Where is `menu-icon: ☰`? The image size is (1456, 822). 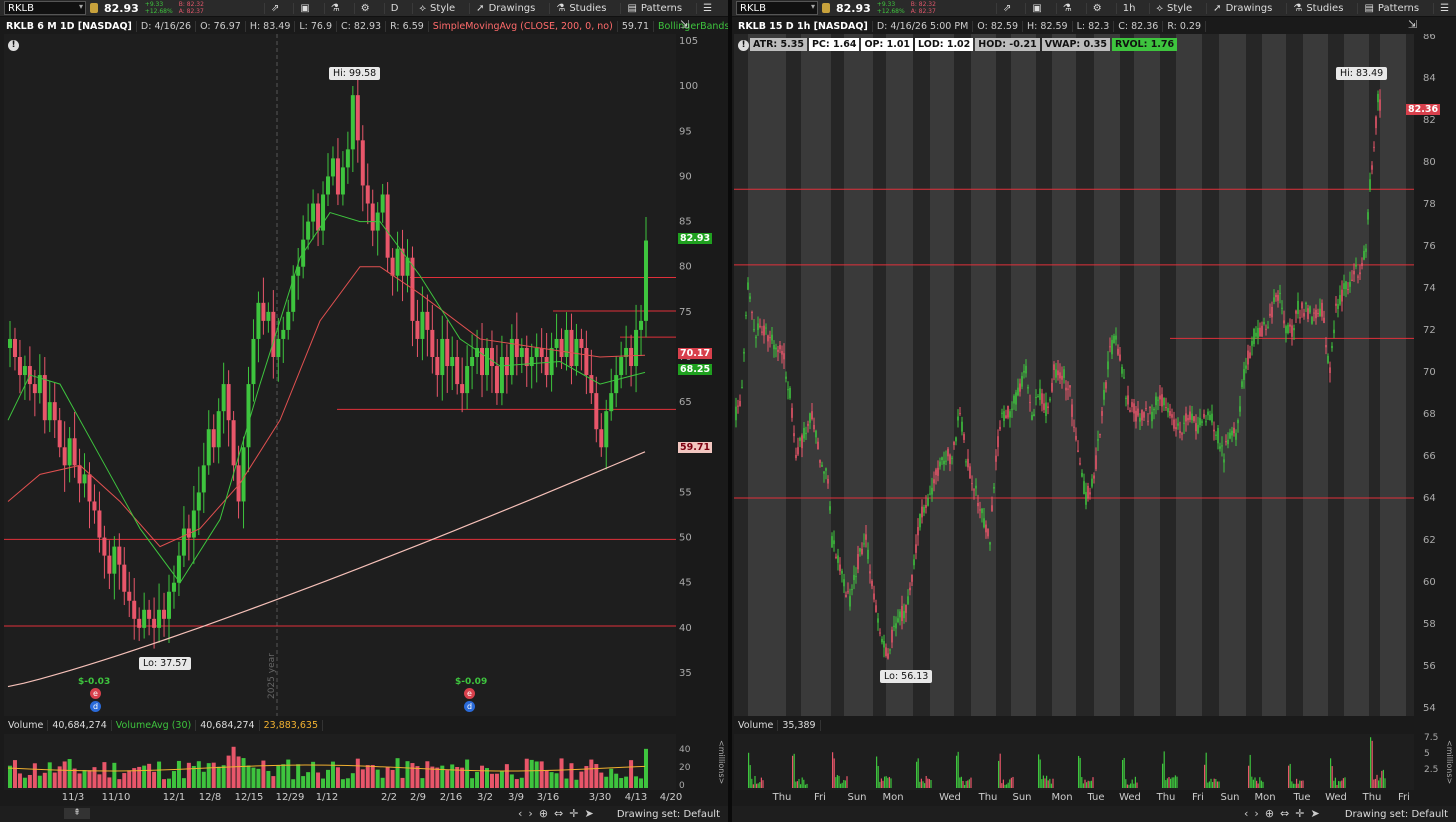
menu-icon: ☰ is located at coordinates (1445, 8).